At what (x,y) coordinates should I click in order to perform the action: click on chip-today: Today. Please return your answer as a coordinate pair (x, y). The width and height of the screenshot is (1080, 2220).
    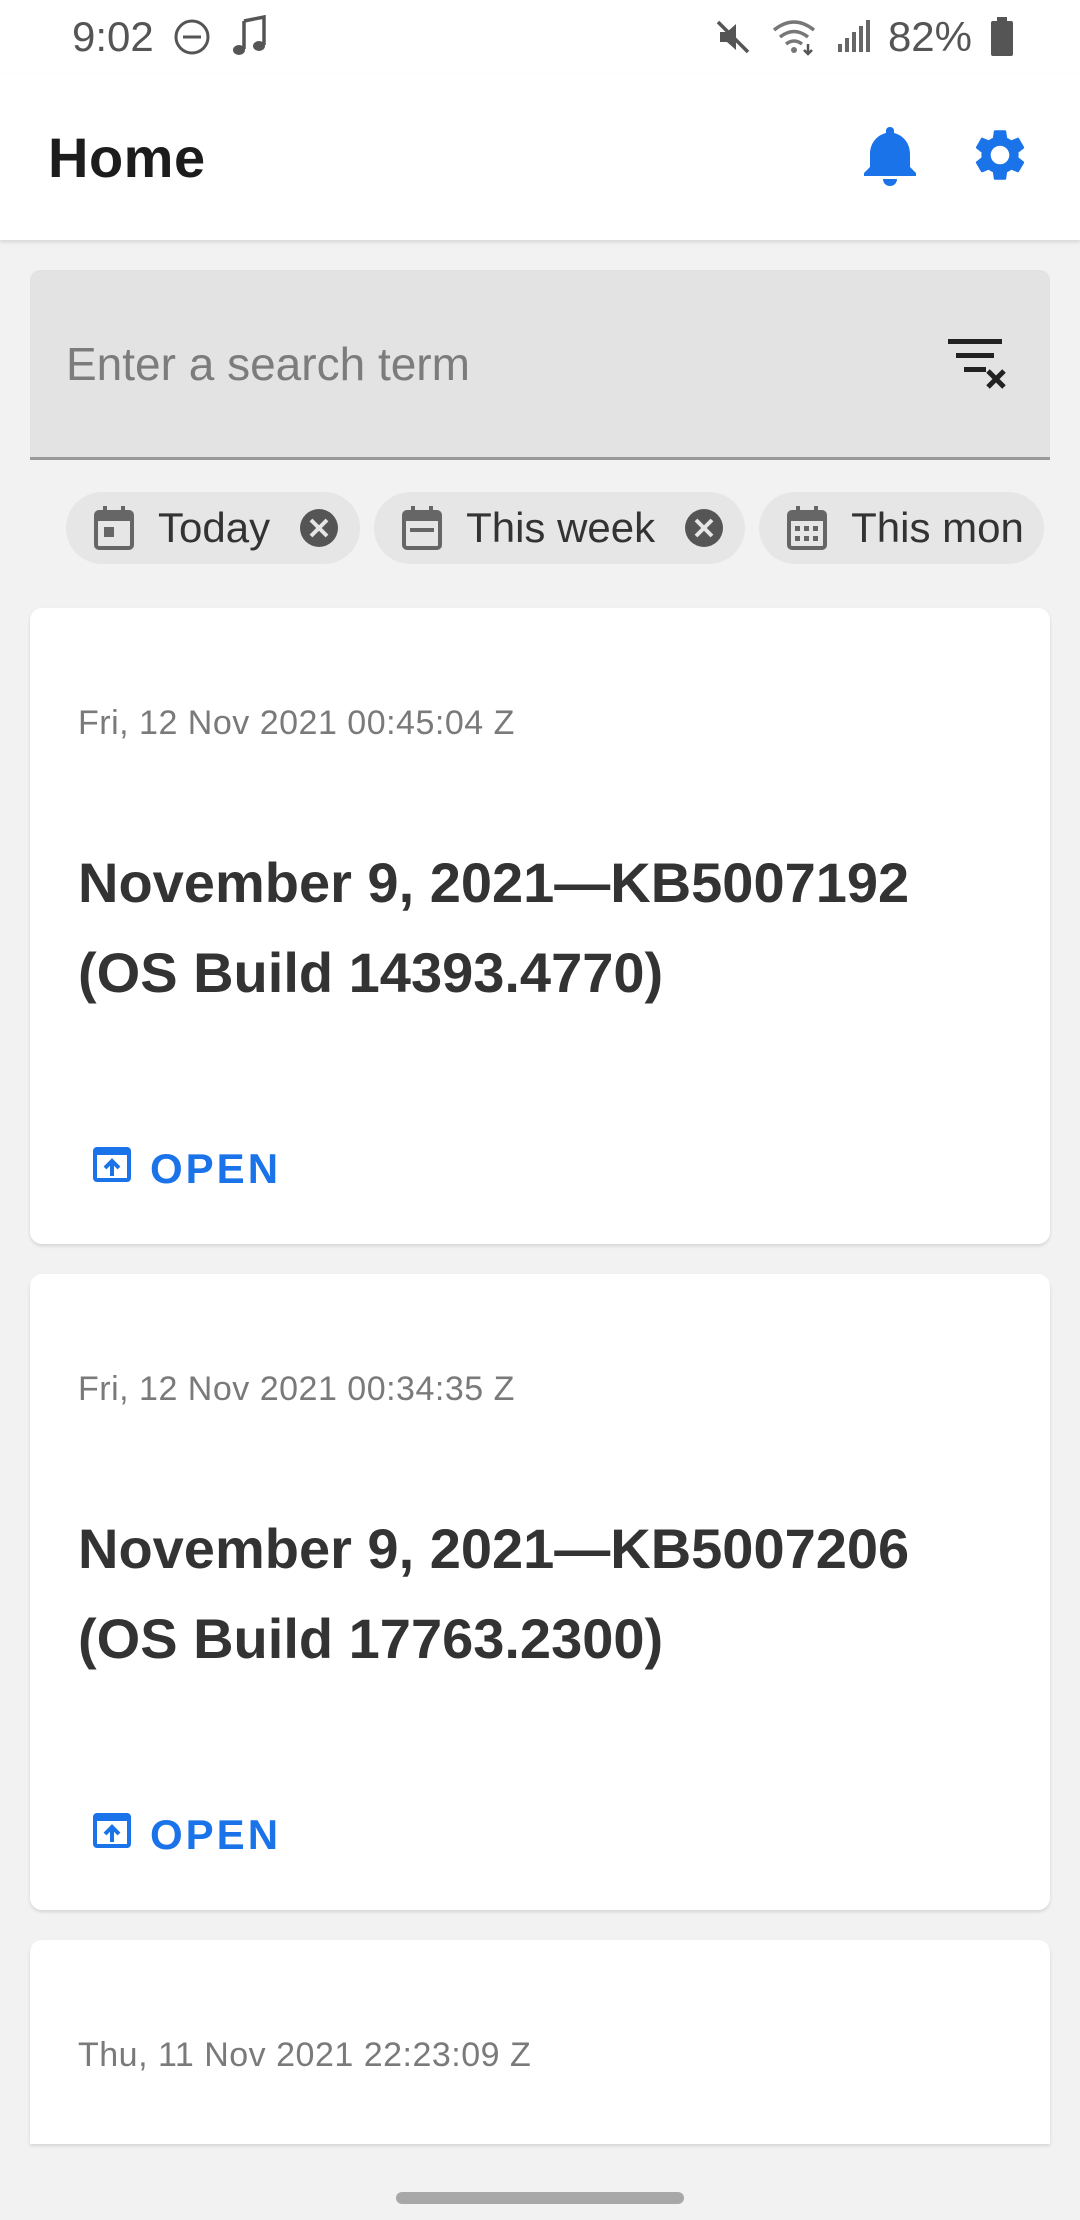
    Looking at the image, I should click on (213, 528).